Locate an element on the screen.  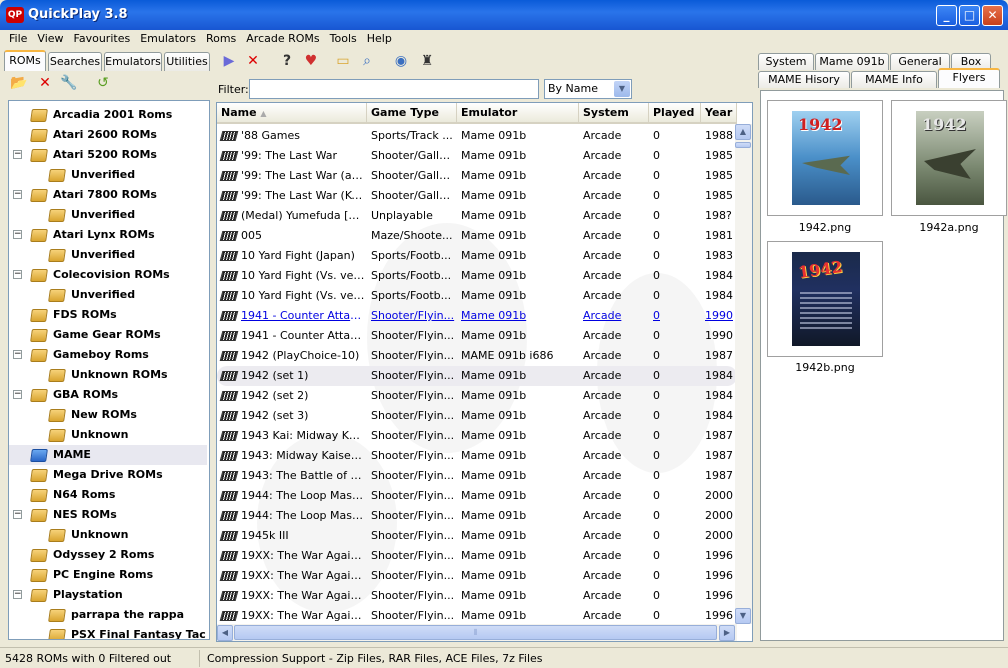
column-header-game-type: Game Type is located at coordinates (412, 113).